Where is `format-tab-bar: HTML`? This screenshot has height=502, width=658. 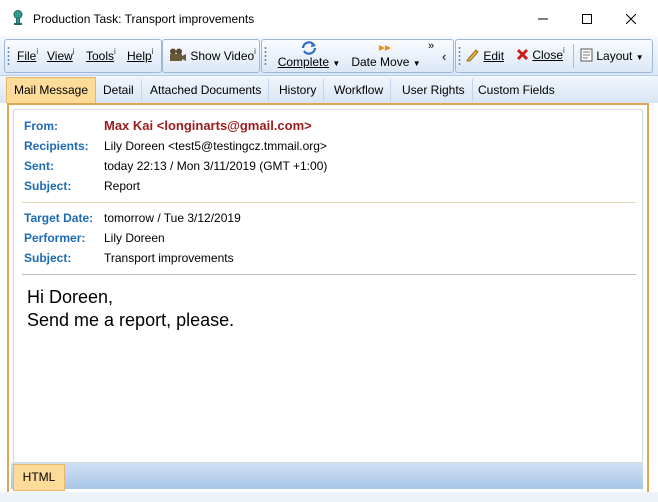
format-tab-bar: HTML is located at coordinates (327, 477).